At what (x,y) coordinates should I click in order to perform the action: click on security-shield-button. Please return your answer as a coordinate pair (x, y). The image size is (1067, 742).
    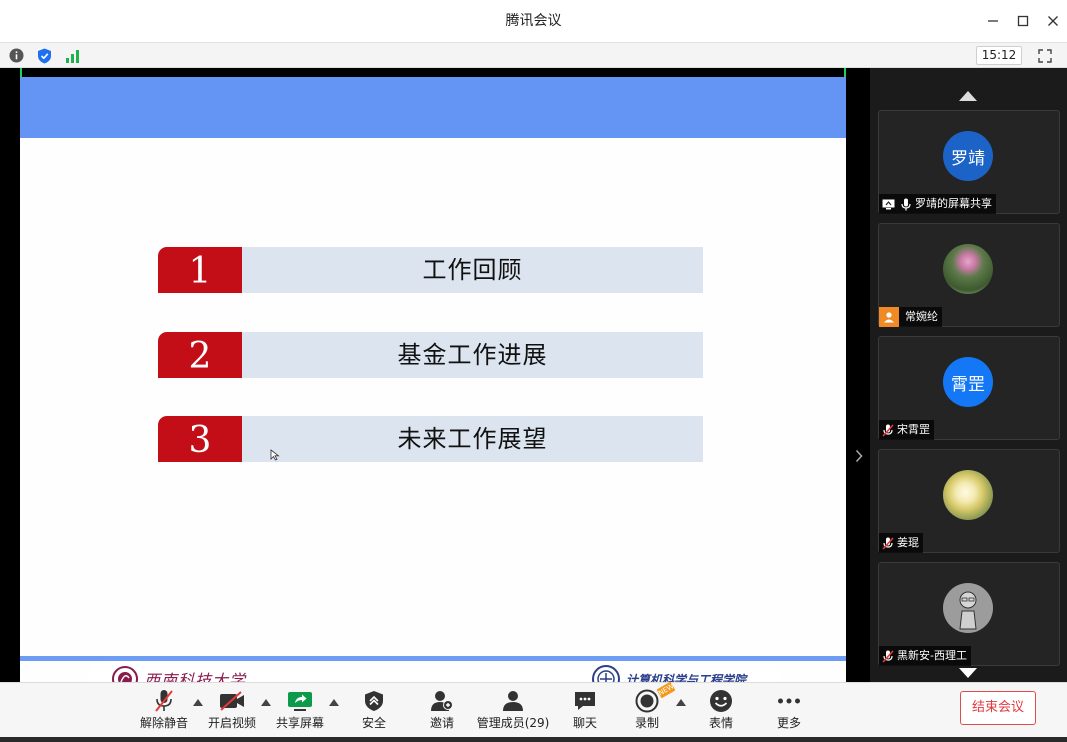
    Looking at the image, I should click on (44, 55).